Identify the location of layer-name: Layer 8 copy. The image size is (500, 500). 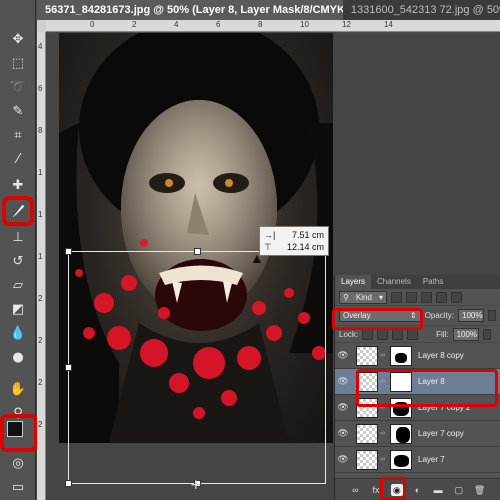
(441, 355).